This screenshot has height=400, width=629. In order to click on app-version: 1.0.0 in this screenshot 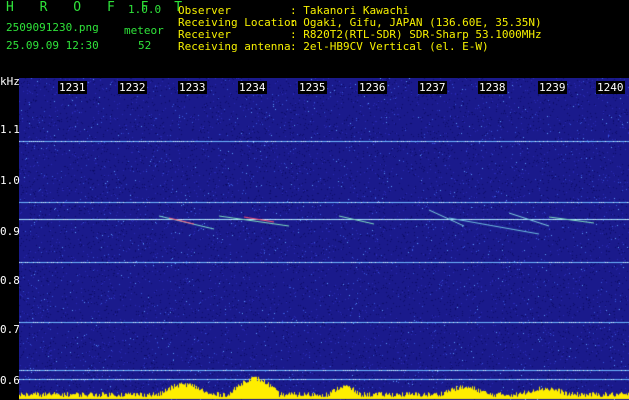, I will do `click(145, 9)`.